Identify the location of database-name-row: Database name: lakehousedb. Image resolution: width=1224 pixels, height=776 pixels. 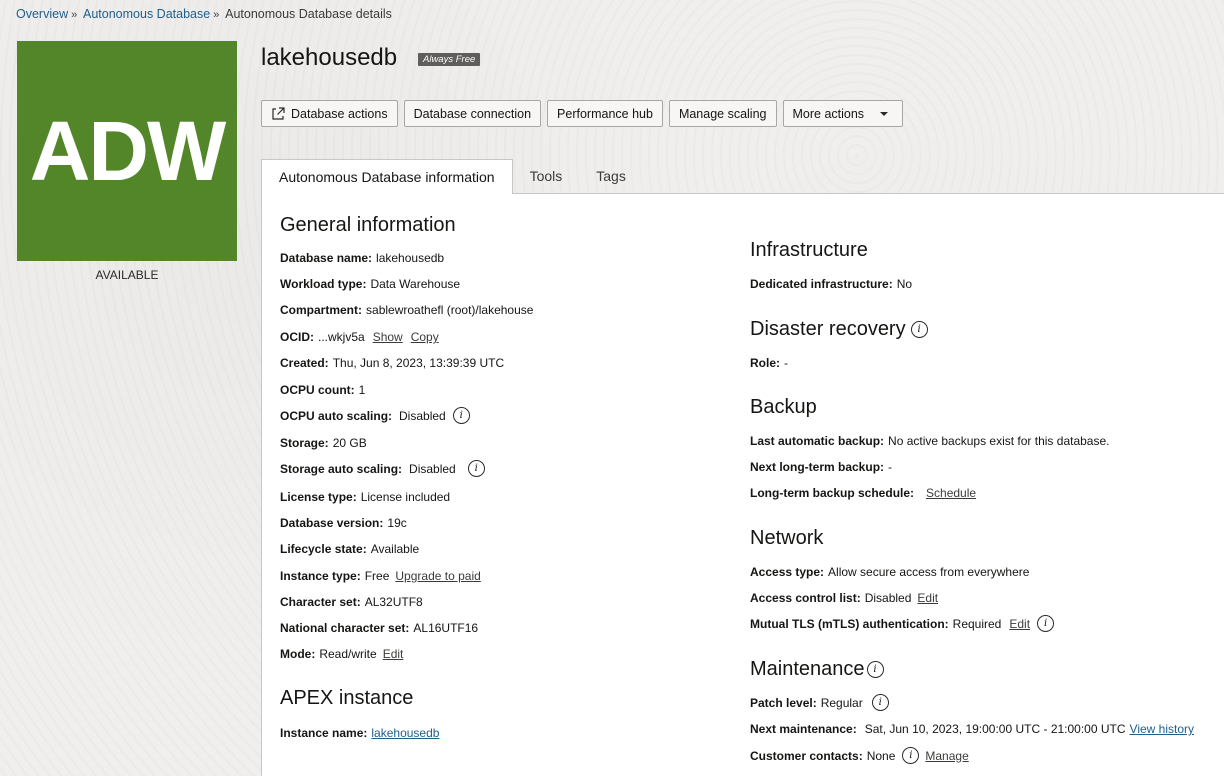
(362, 258).